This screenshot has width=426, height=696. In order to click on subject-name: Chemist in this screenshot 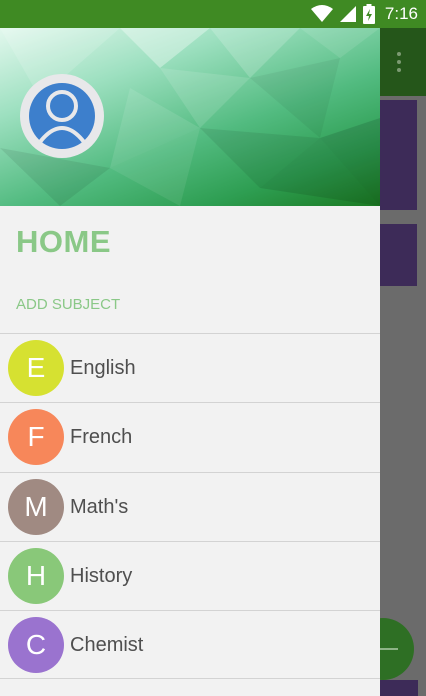, I will do `click(107, 645)`.